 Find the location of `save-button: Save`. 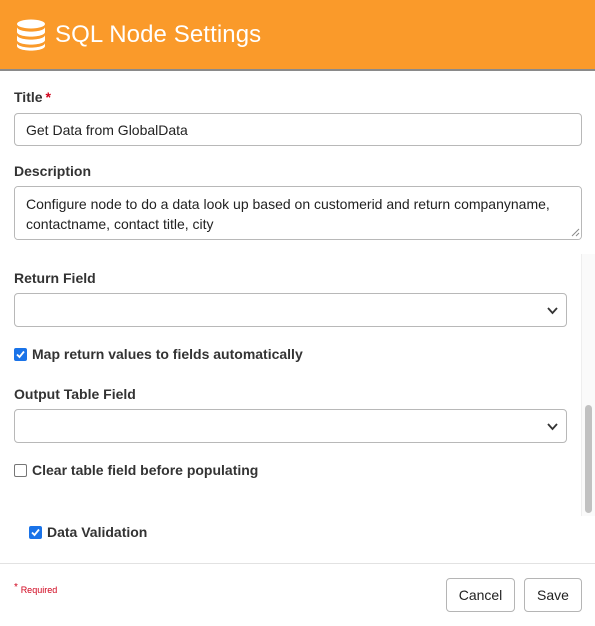

save-button: Save is located at coordinates (553, 595).